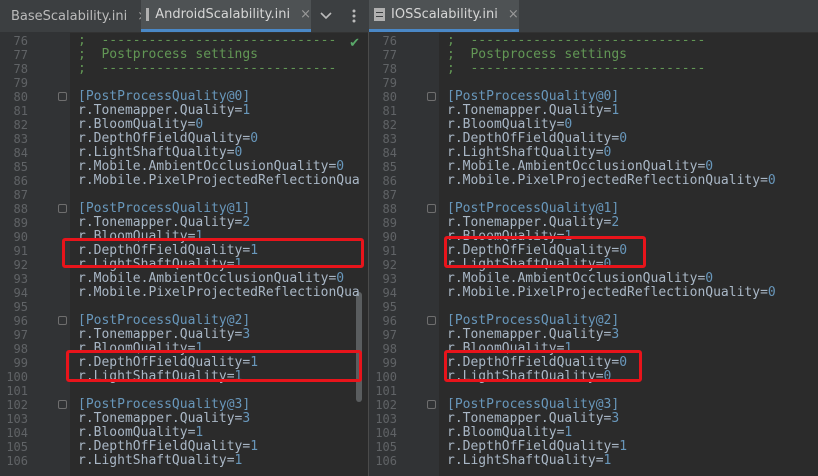 This screenshot has height=476, width=818. I want to click on line-content: [PostProcessQuality@0], so click(164, 97).